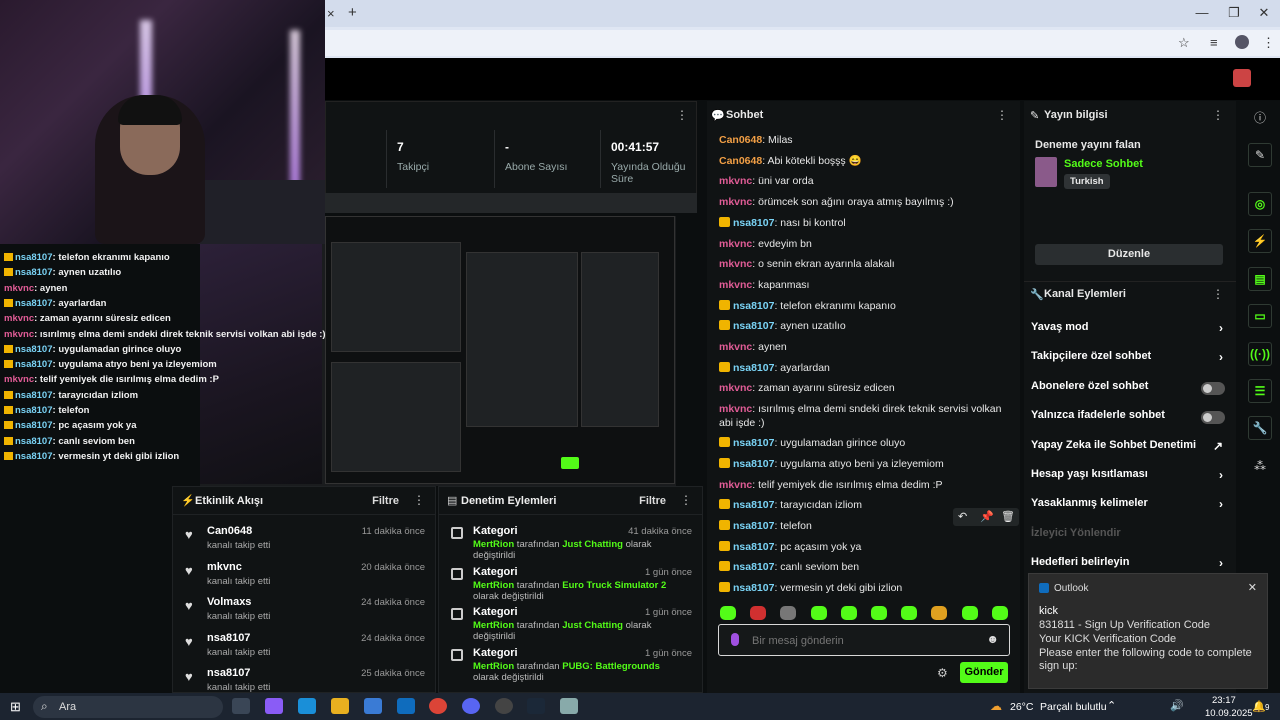 The image size is (1280, 720). I want to click on emoji-icon: ☻, so click(992, 639).